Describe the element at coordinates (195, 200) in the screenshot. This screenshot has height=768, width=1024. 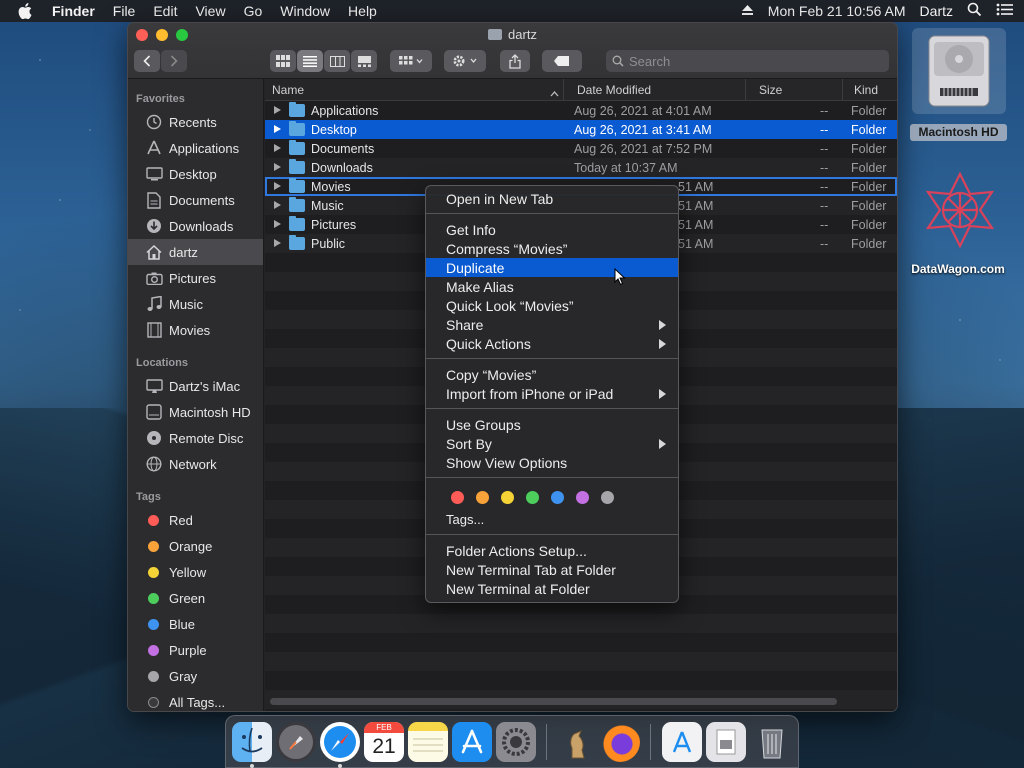
I see `sidebar-item-documents: Documents` at that location.